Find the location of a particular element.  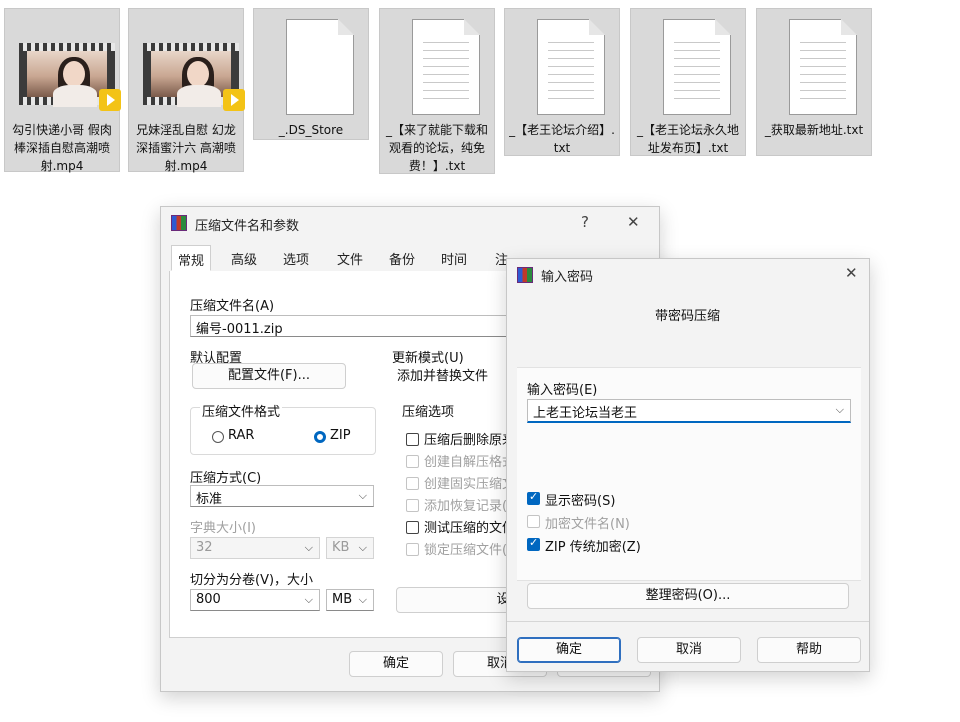

method-value: 标准 is located at coordinates (209, 499).